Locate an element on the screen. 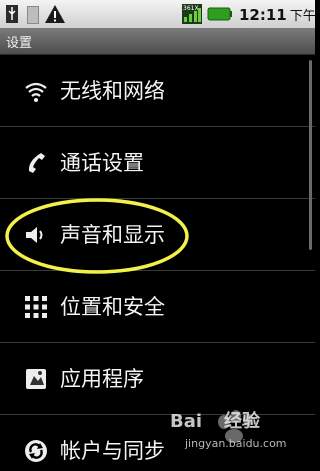  scrollbar is located at coordinates (310, 155).